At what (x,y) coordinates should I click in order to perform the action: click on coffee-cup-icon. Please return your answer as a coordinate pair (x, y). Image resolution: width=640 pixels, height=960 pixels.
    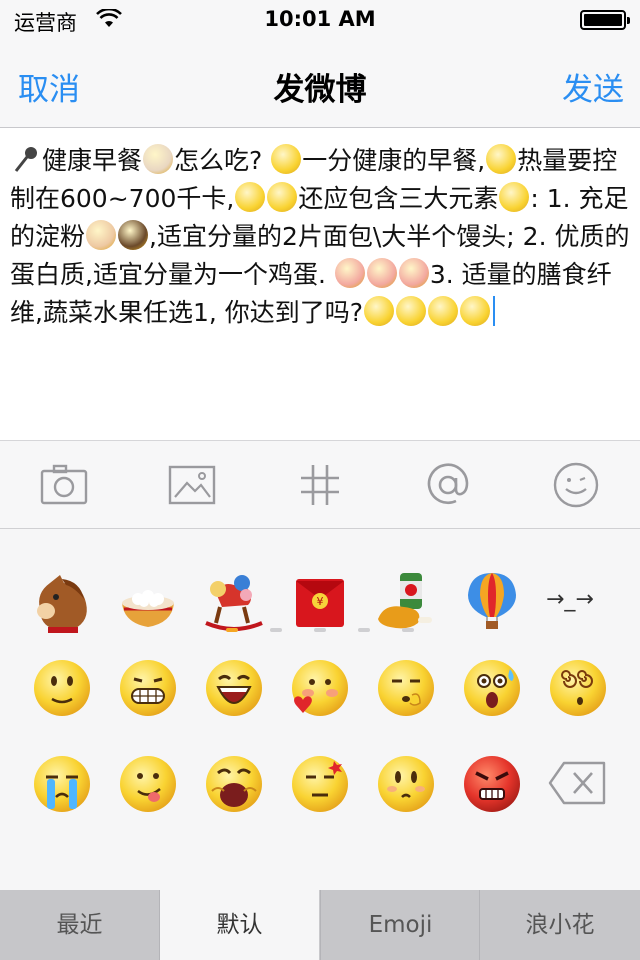
    Looking at the image, I should click on (133, 235).